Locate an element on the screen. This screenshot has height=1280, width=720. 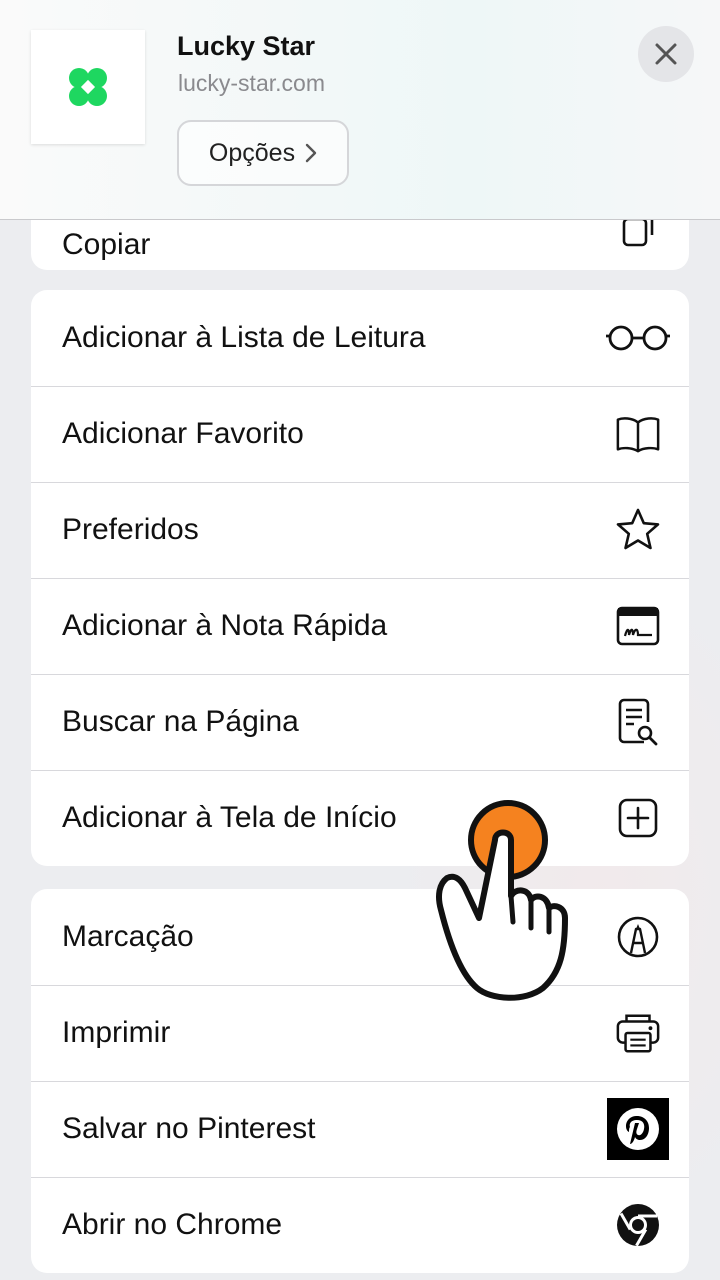
menu-item-label: Marcação is located at coordinates (128, 936).